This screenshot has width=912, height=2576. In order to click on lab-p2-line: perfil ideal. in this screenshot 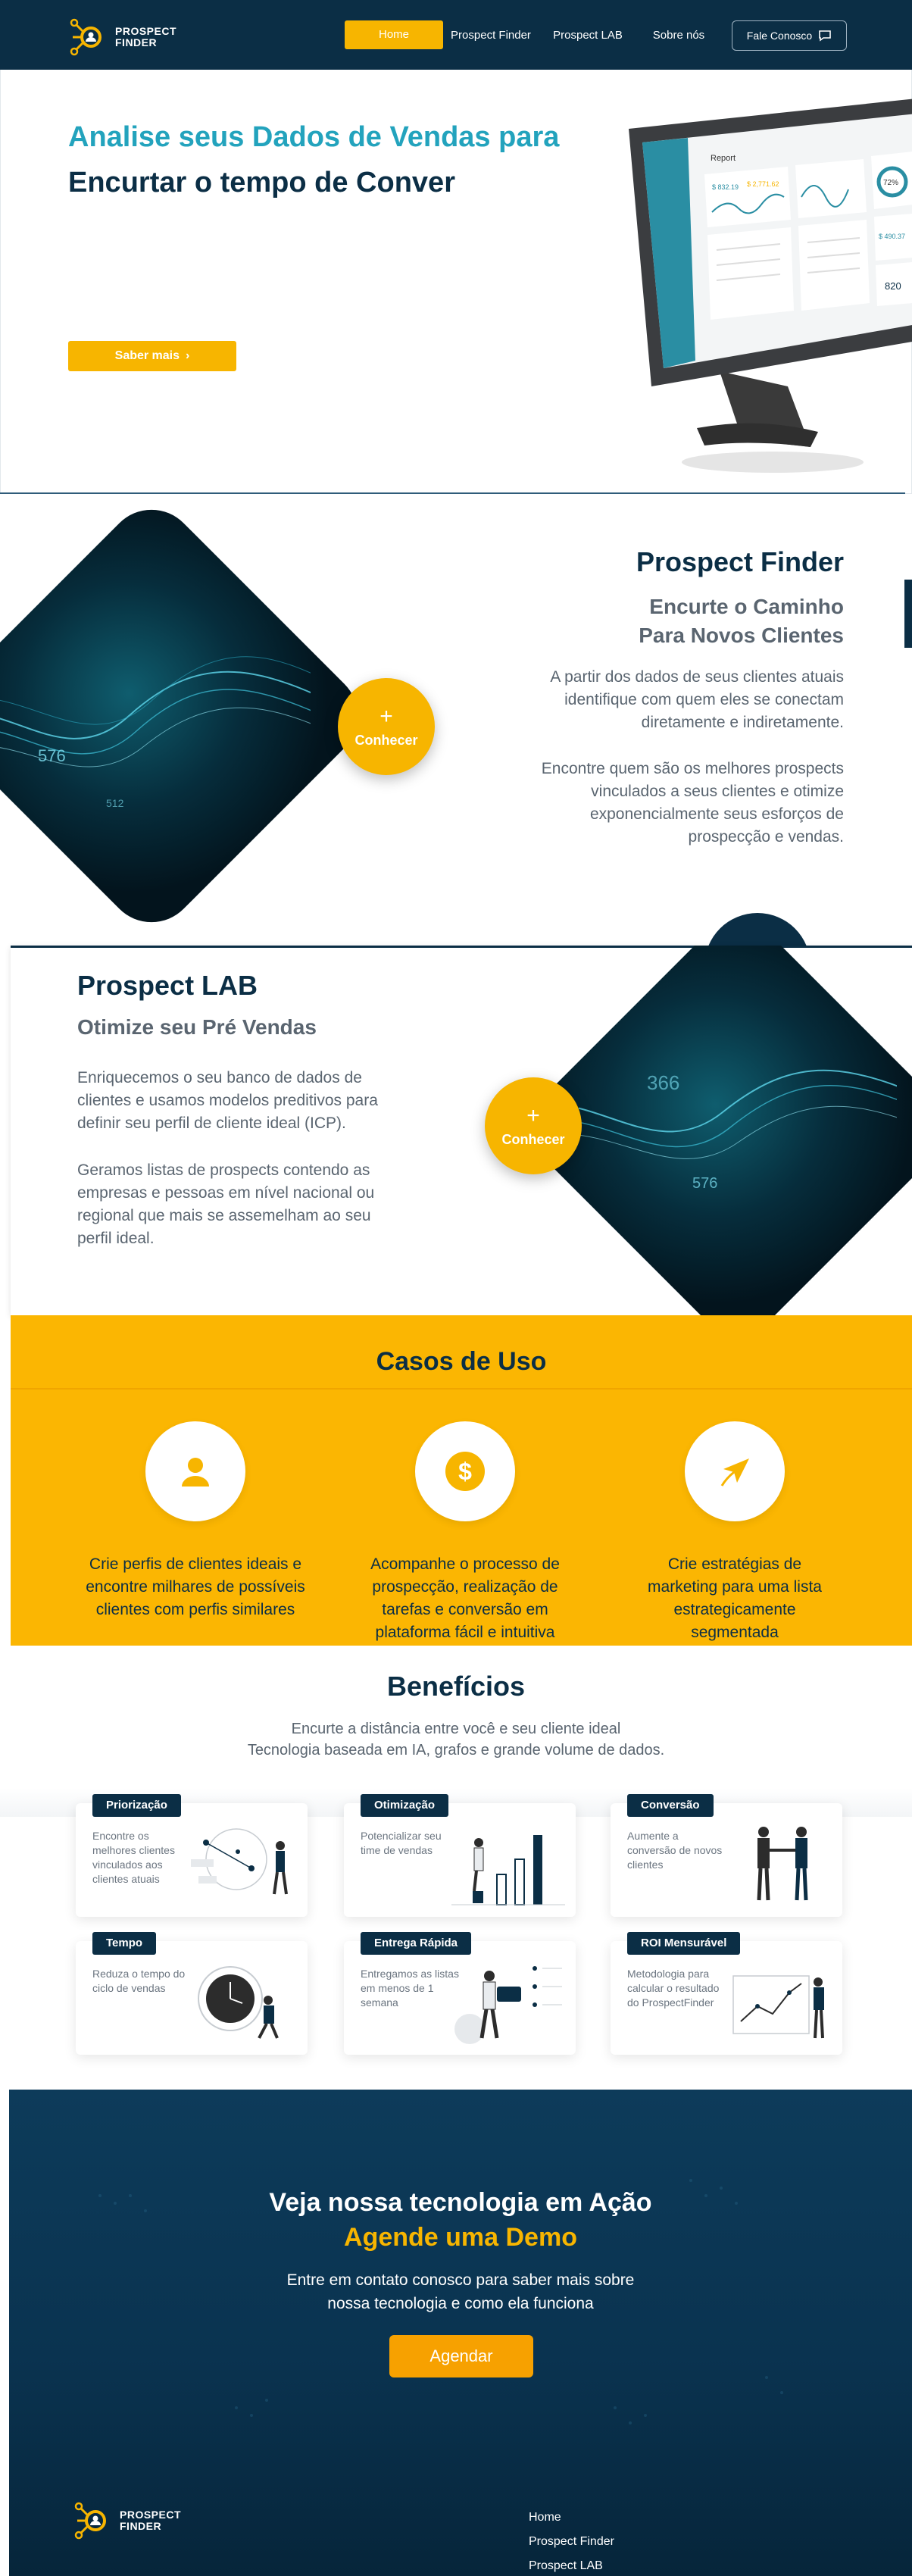, I will do `click(116, 1238)`.